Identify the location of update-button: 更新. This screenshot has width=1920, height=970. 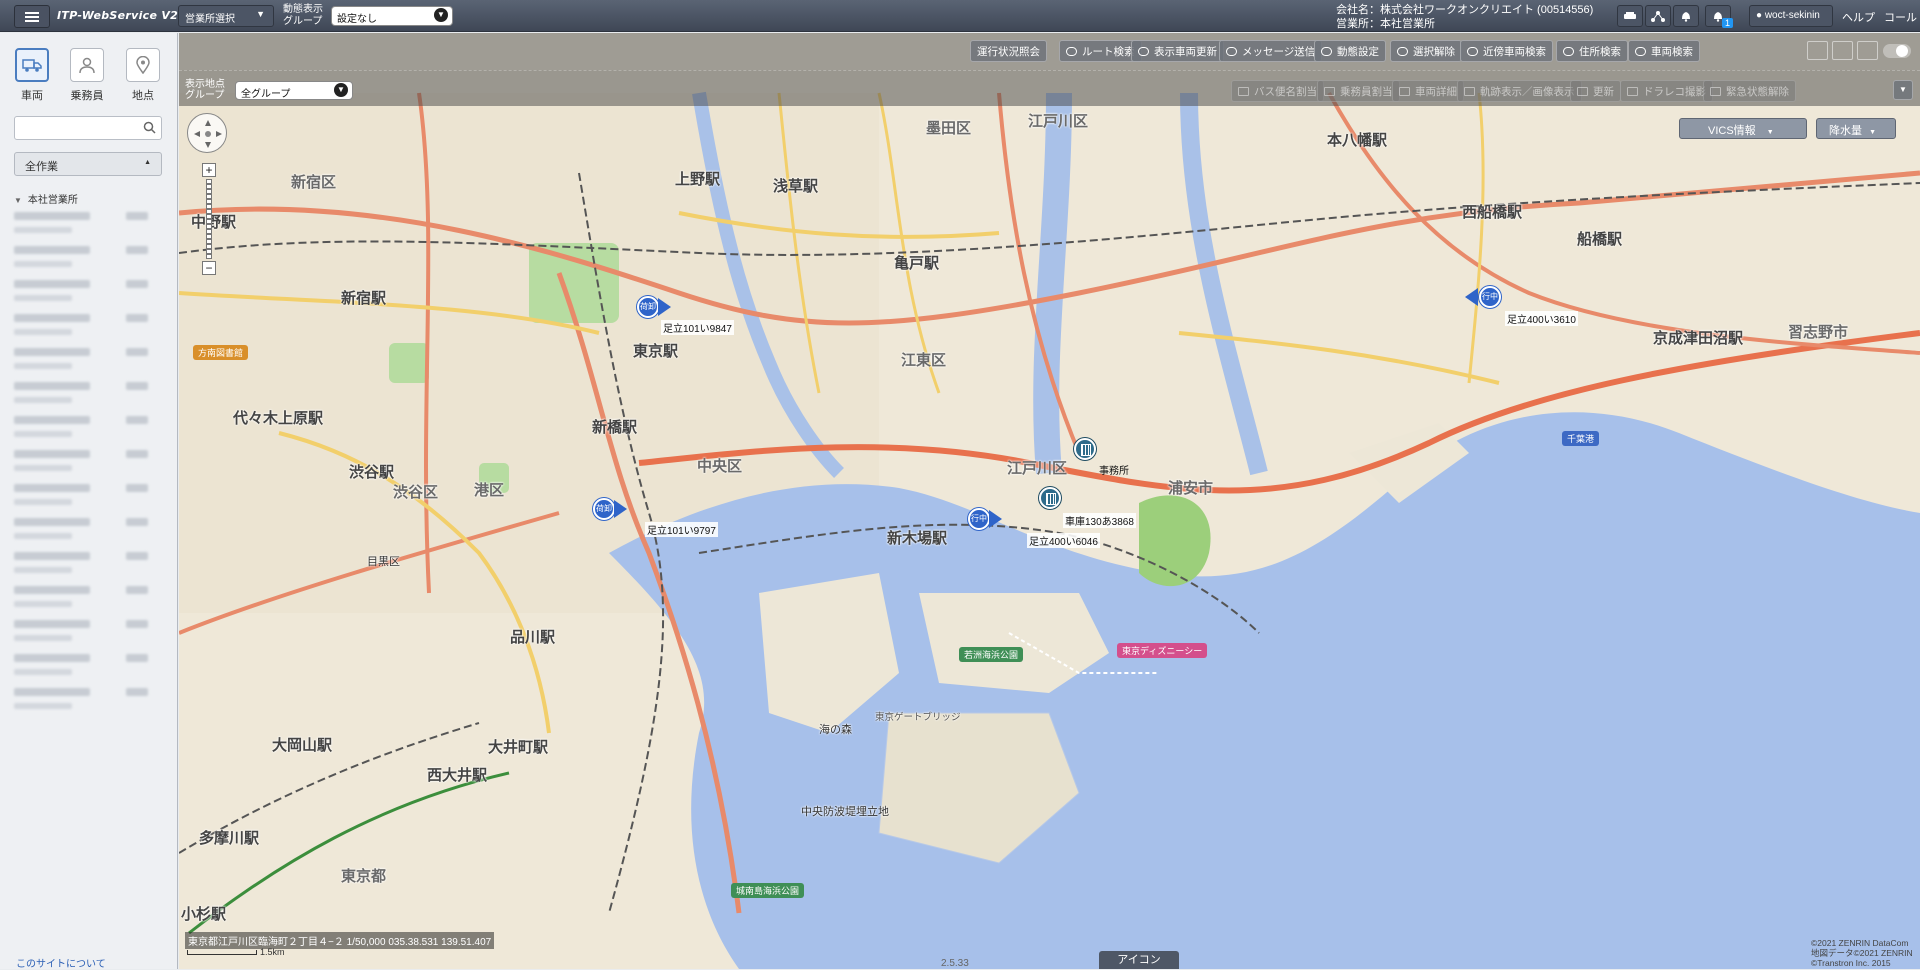
(1595, 91).